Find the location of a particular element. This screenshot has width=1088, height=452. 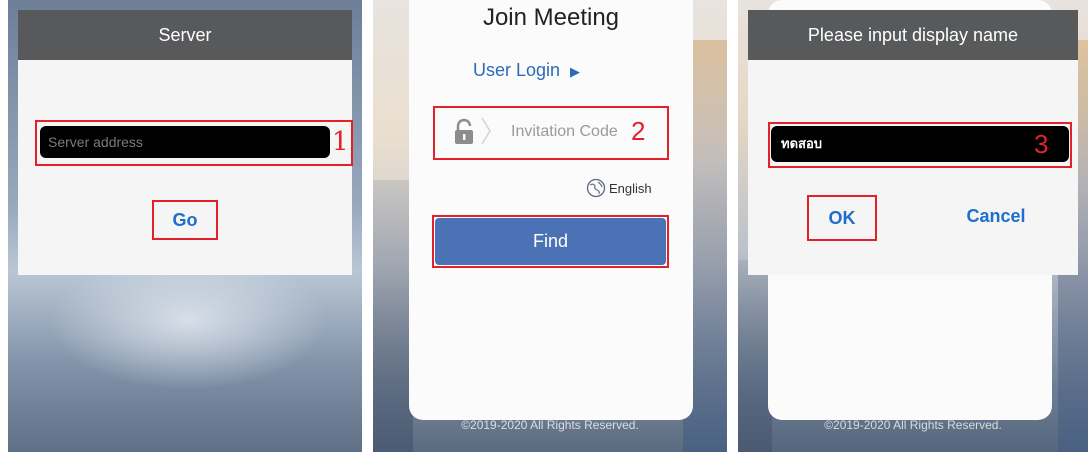

user-login-link: User Login ▶ is located at coordinates (573, 70).